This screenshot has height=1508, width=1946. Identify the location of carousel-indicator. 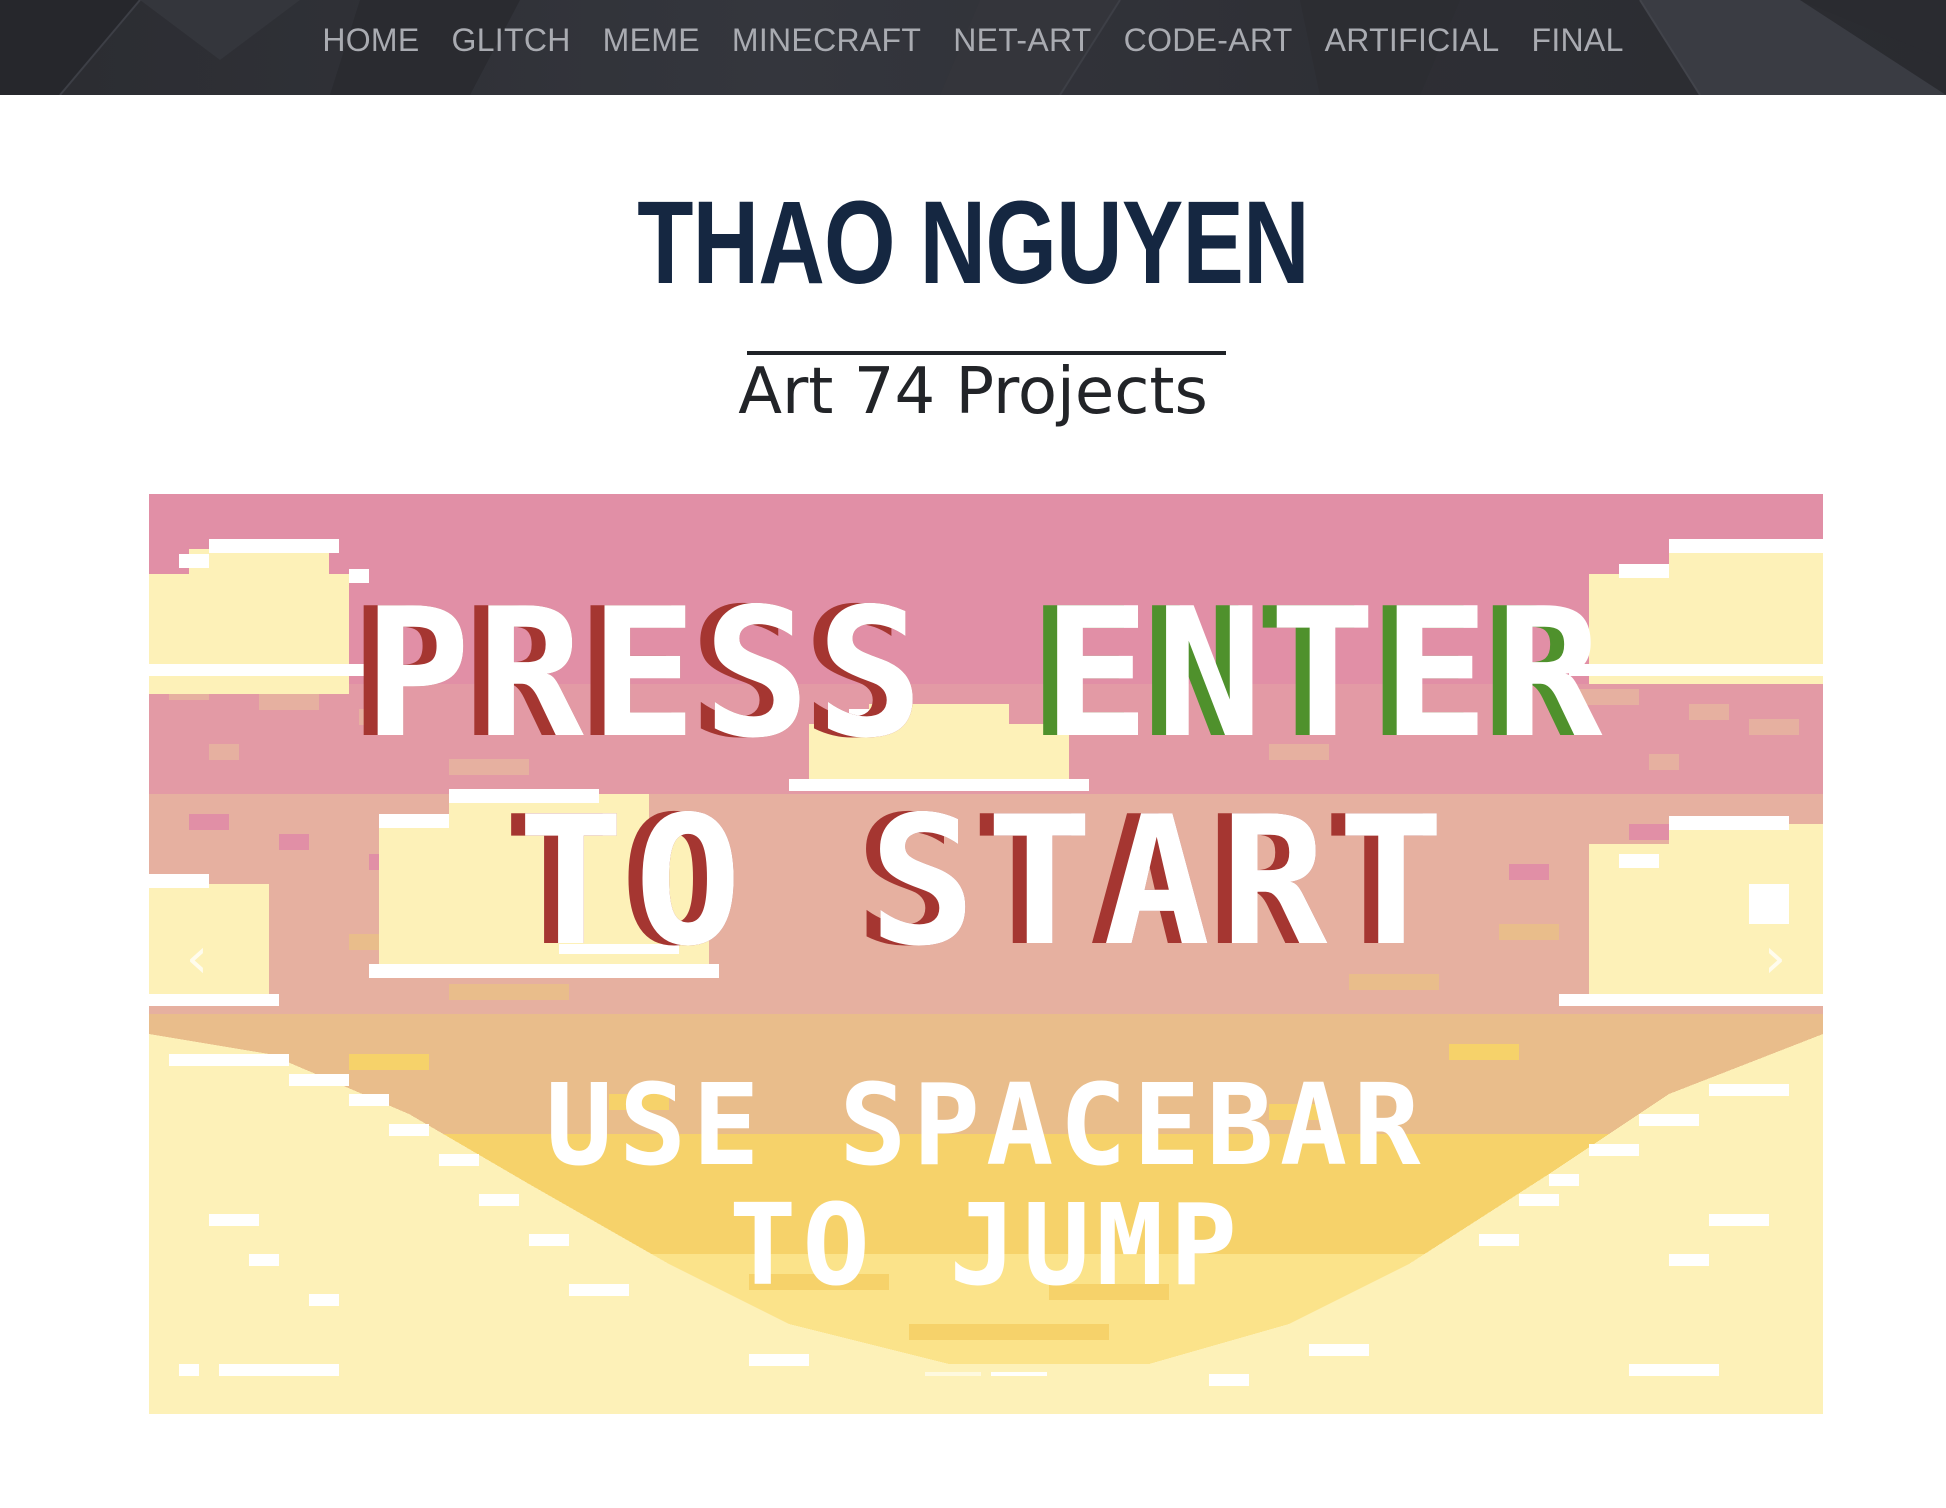
(953, 1374).